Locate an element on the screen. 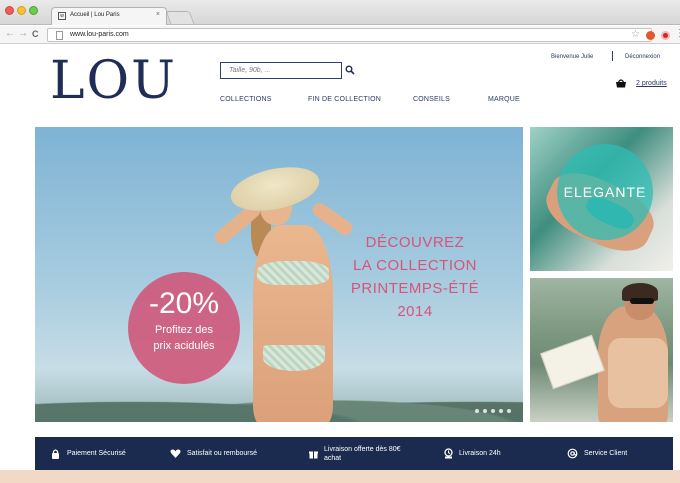  gift-icon is located at coordinates (313, 455).